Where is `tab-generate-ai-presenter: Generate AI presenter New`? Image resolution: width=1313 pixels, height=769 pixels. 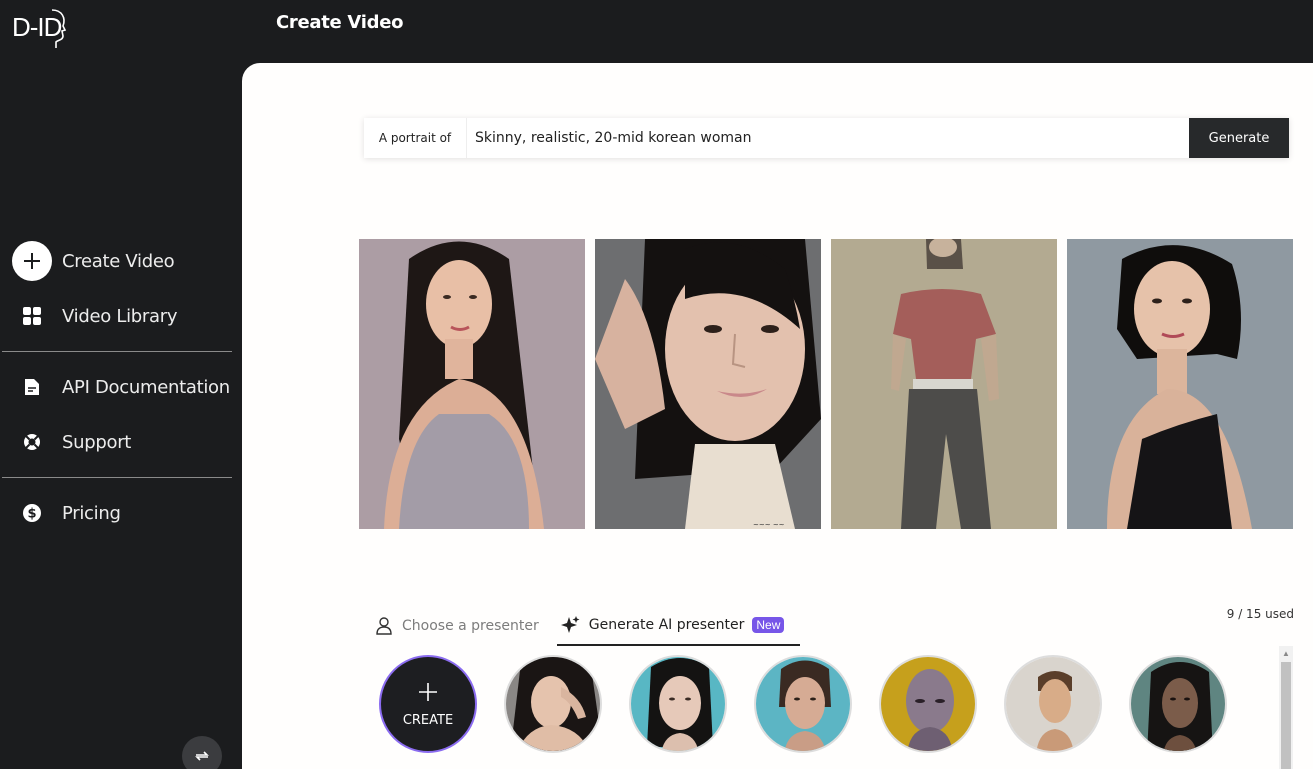
tab-generate-ai-presenter: Generate AI presenter New is located at coordinates (678, 626).